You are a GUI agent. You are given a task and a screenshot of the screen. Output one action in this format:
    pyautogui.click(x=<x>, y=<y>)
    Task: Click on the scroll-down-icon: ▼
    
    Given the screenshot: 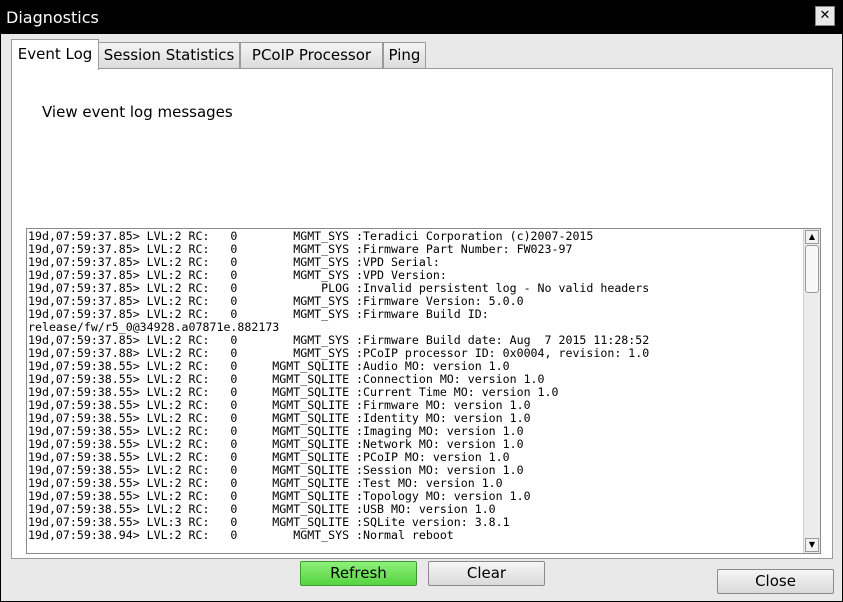 What is the action you would take?
    pyautogui.click(x=812, y=545)
    